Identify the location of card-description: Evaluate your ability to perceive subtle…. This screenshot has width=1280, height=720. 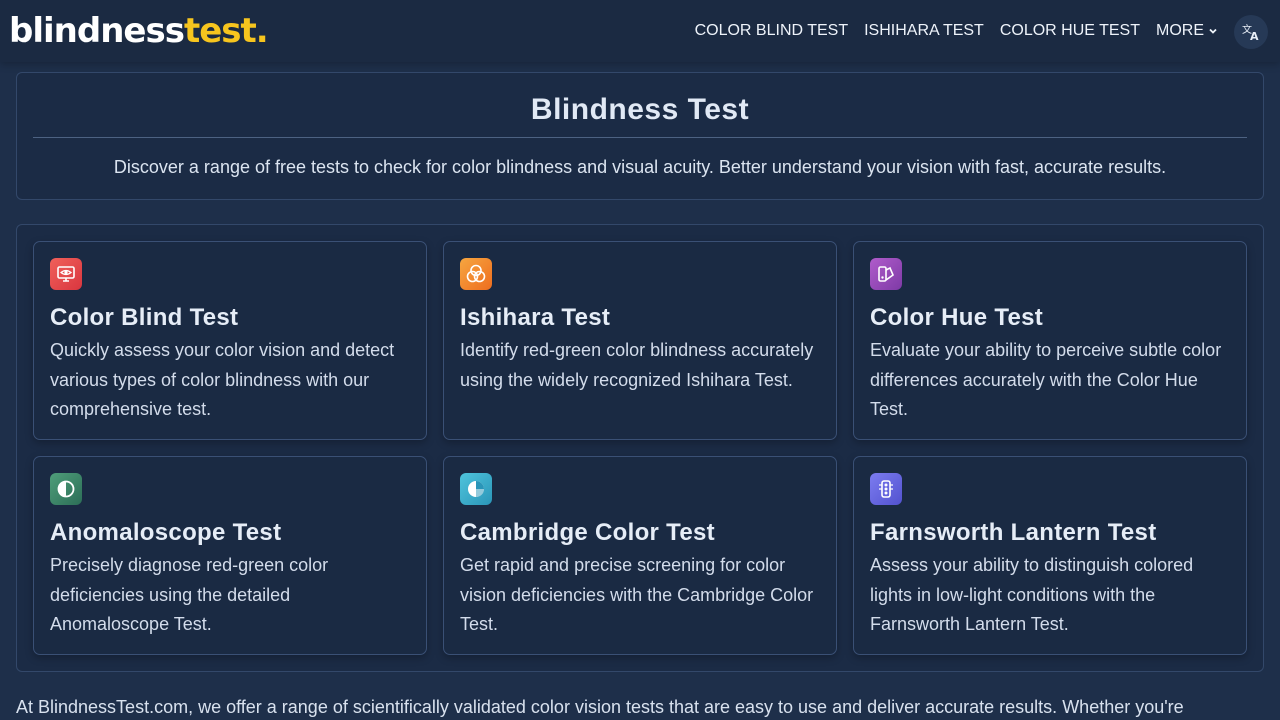
(1046, 379).